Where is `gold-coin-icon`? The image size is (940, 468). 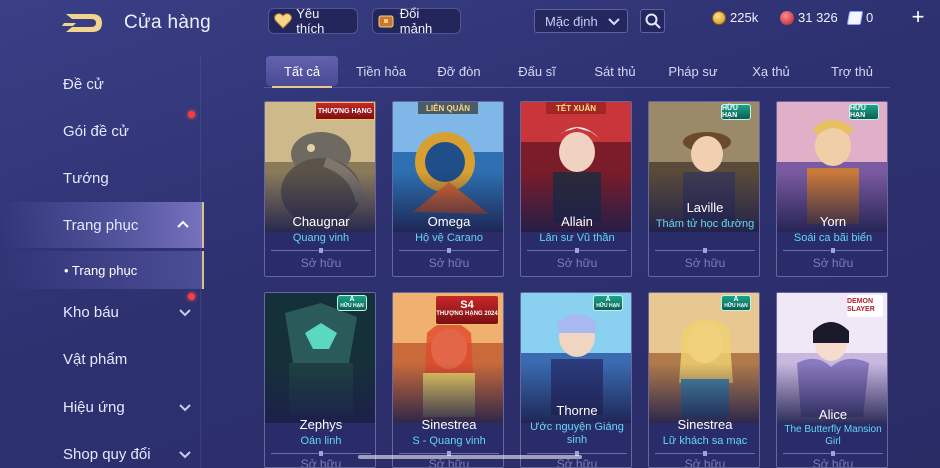
gold-coin-icon is located at coordinates (719, 17).